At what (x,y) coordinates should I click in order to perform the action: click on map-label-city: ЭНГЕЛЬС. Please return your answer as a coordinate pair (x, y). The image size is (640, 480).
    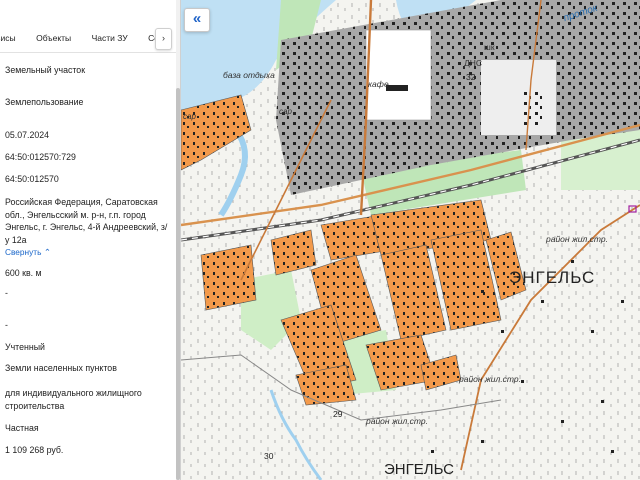
    Looking at the image, I should click on (552, 277).